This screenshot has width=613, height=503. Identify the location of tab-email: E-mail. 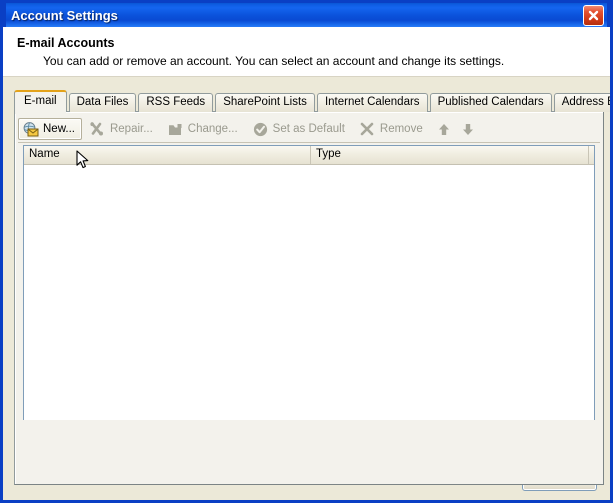
(40, 102).